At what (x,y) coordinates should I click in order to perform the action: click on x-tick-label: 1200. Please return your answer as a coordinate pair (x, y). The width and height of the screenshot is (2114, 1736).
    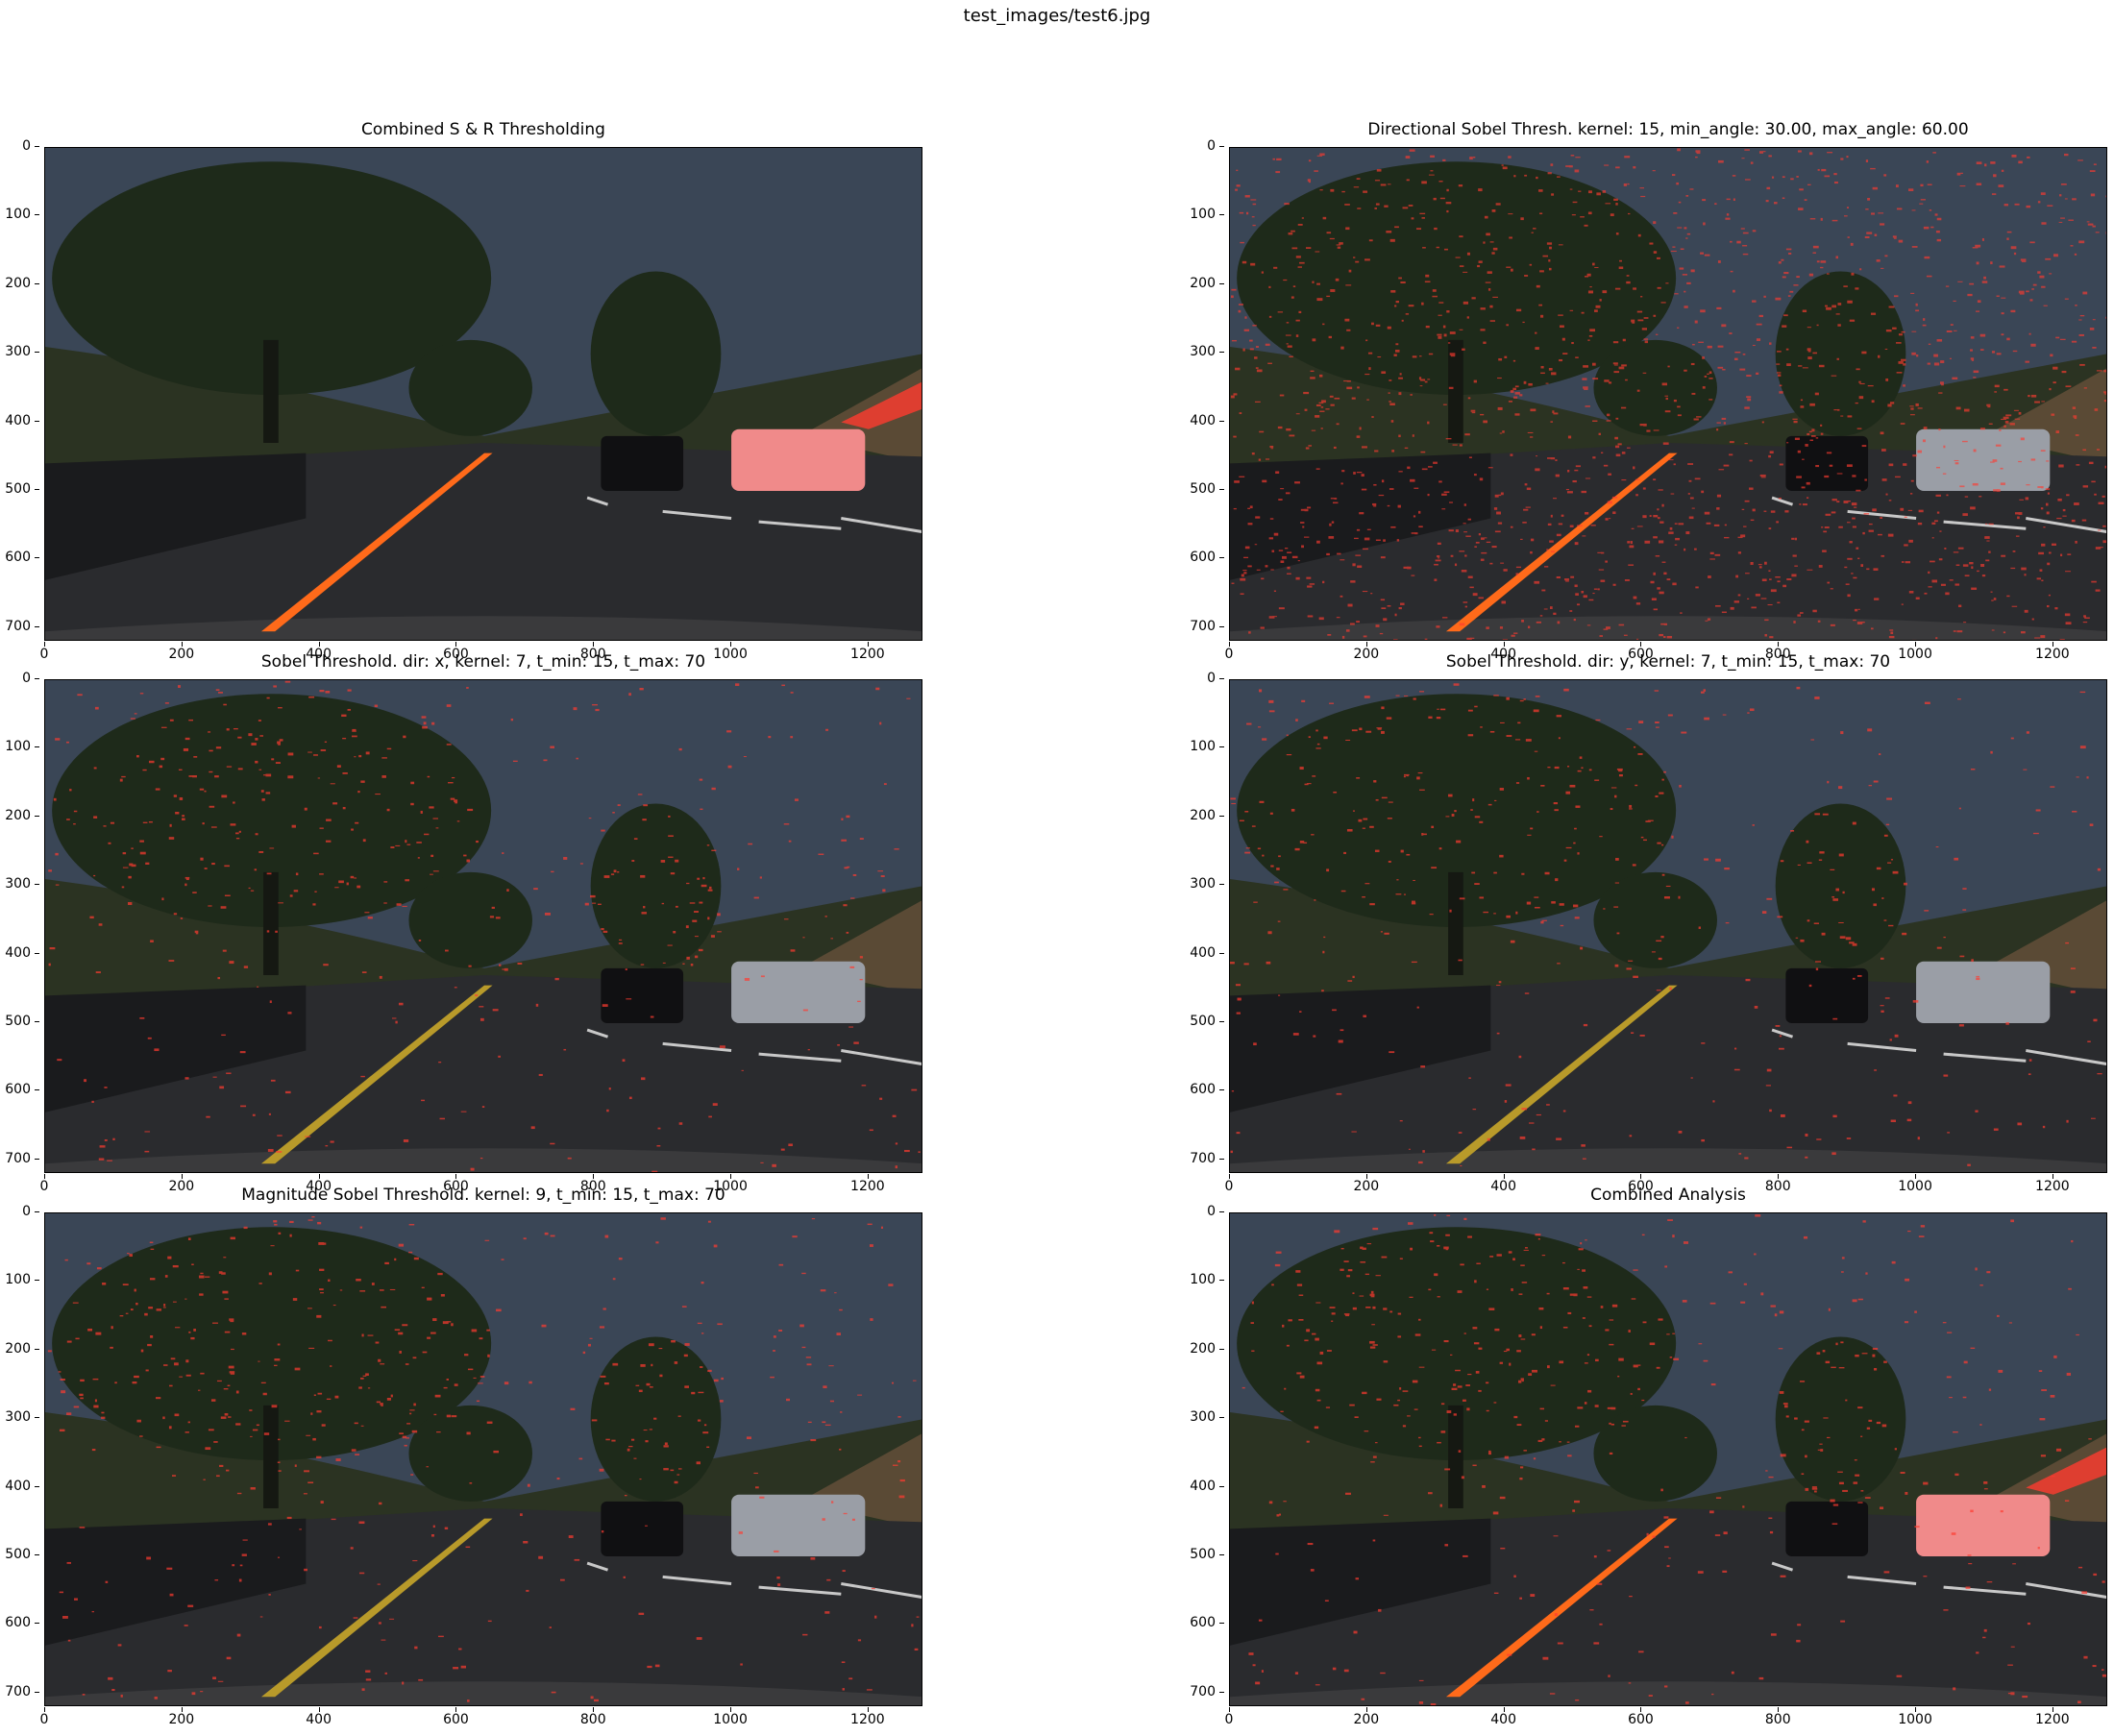
    Looking at the image, I should click on (868, 1717).